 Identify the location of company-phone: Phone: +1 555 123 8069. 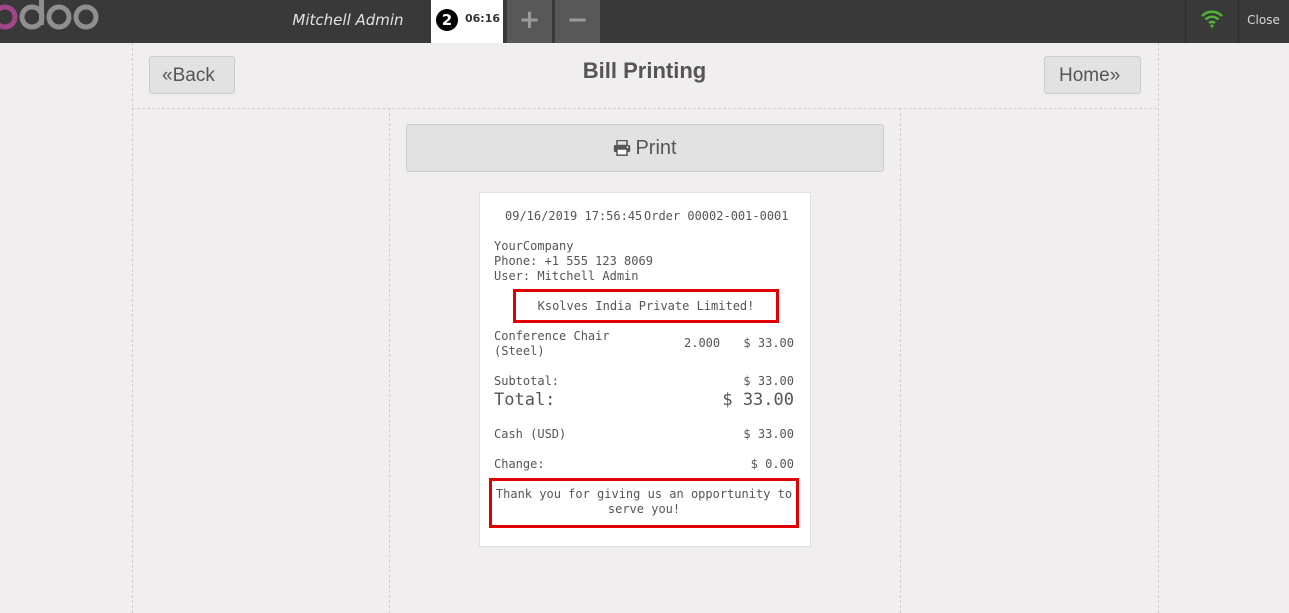
(573, 261).